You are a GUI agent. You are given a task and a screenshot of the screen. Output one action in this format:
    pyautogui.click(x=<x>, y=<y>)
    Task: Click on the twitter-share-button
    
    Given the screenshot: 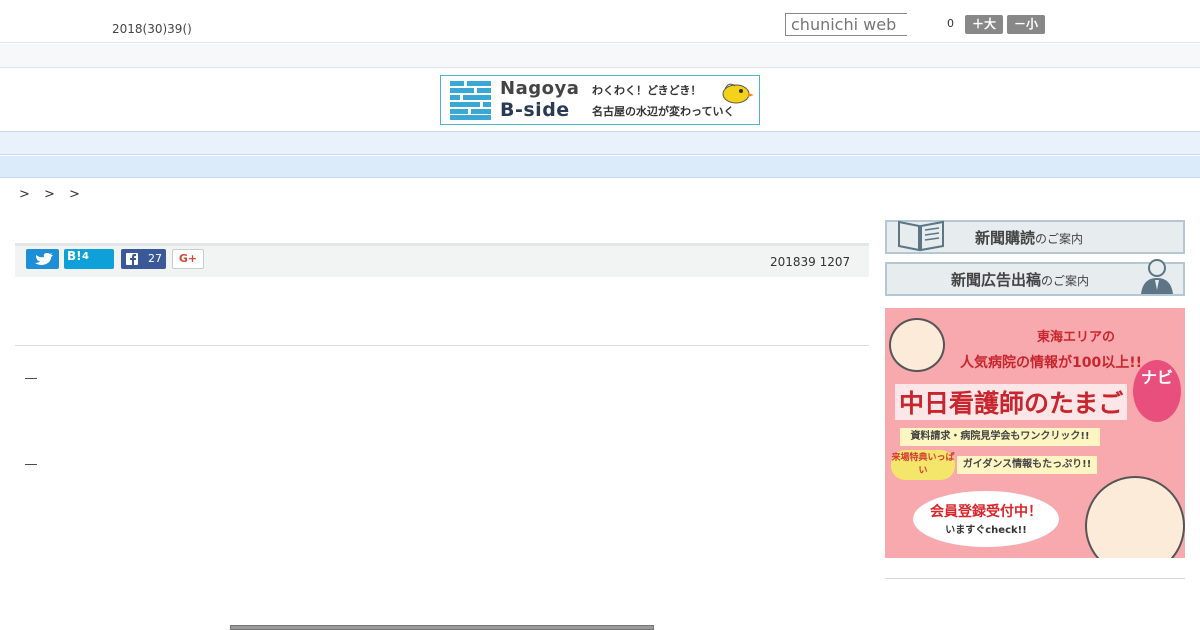 What is the action you would take?
    pyautogui.click(x=42, y=259)
    